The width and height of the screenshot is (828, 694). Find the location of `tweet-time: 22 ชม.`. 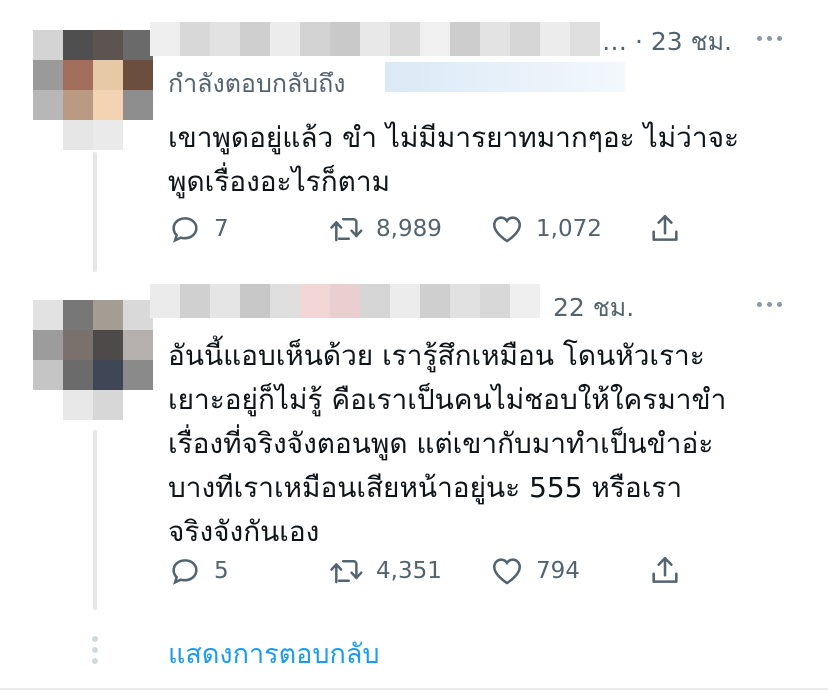

tweet-time: 22 ชม. is located at coordinates (593, 308).